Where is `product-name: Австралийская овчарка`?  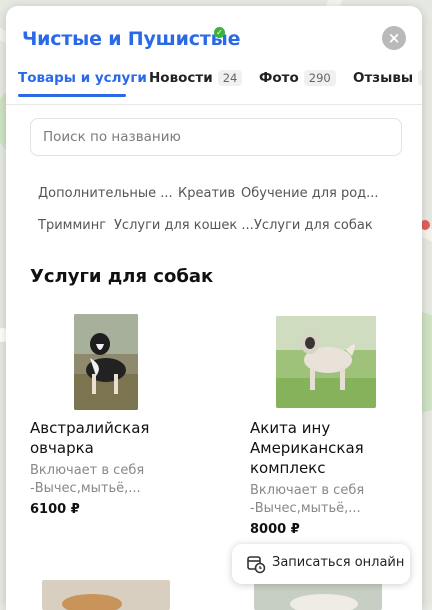
product-name: Австралийская овчарка is located at coordinates (89, 438).